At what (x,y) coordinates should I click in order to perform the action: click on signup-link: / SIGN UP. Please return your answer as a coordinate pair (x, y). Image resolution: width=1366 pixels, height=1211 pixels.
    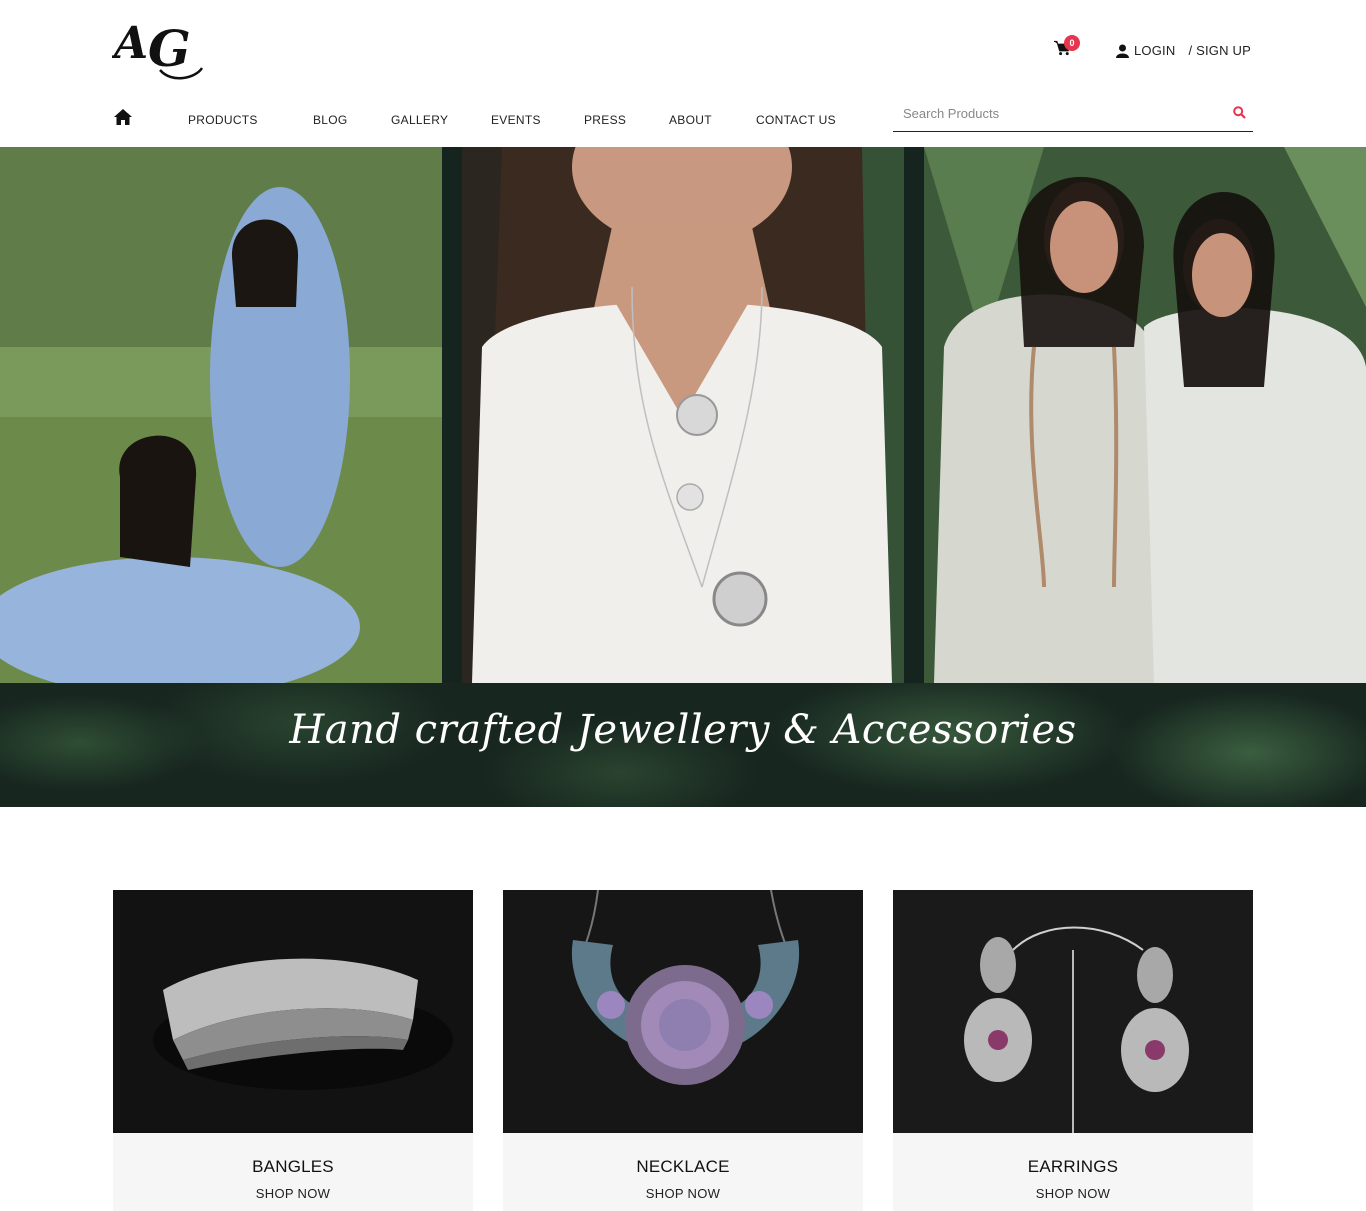
    Looking at the image, I should click on (1219, 50).